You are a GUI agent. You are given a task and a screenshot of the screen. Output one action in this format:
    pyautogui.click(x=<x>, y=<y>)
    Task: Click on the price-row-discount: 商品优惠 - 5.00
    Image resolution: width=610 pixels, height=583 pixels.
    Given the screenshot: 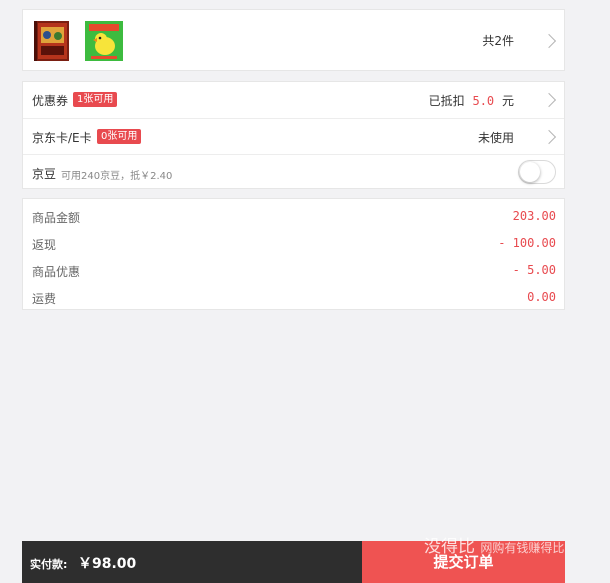 What is the action you would take?
    pyautogui.click(x=293, y=268)
    